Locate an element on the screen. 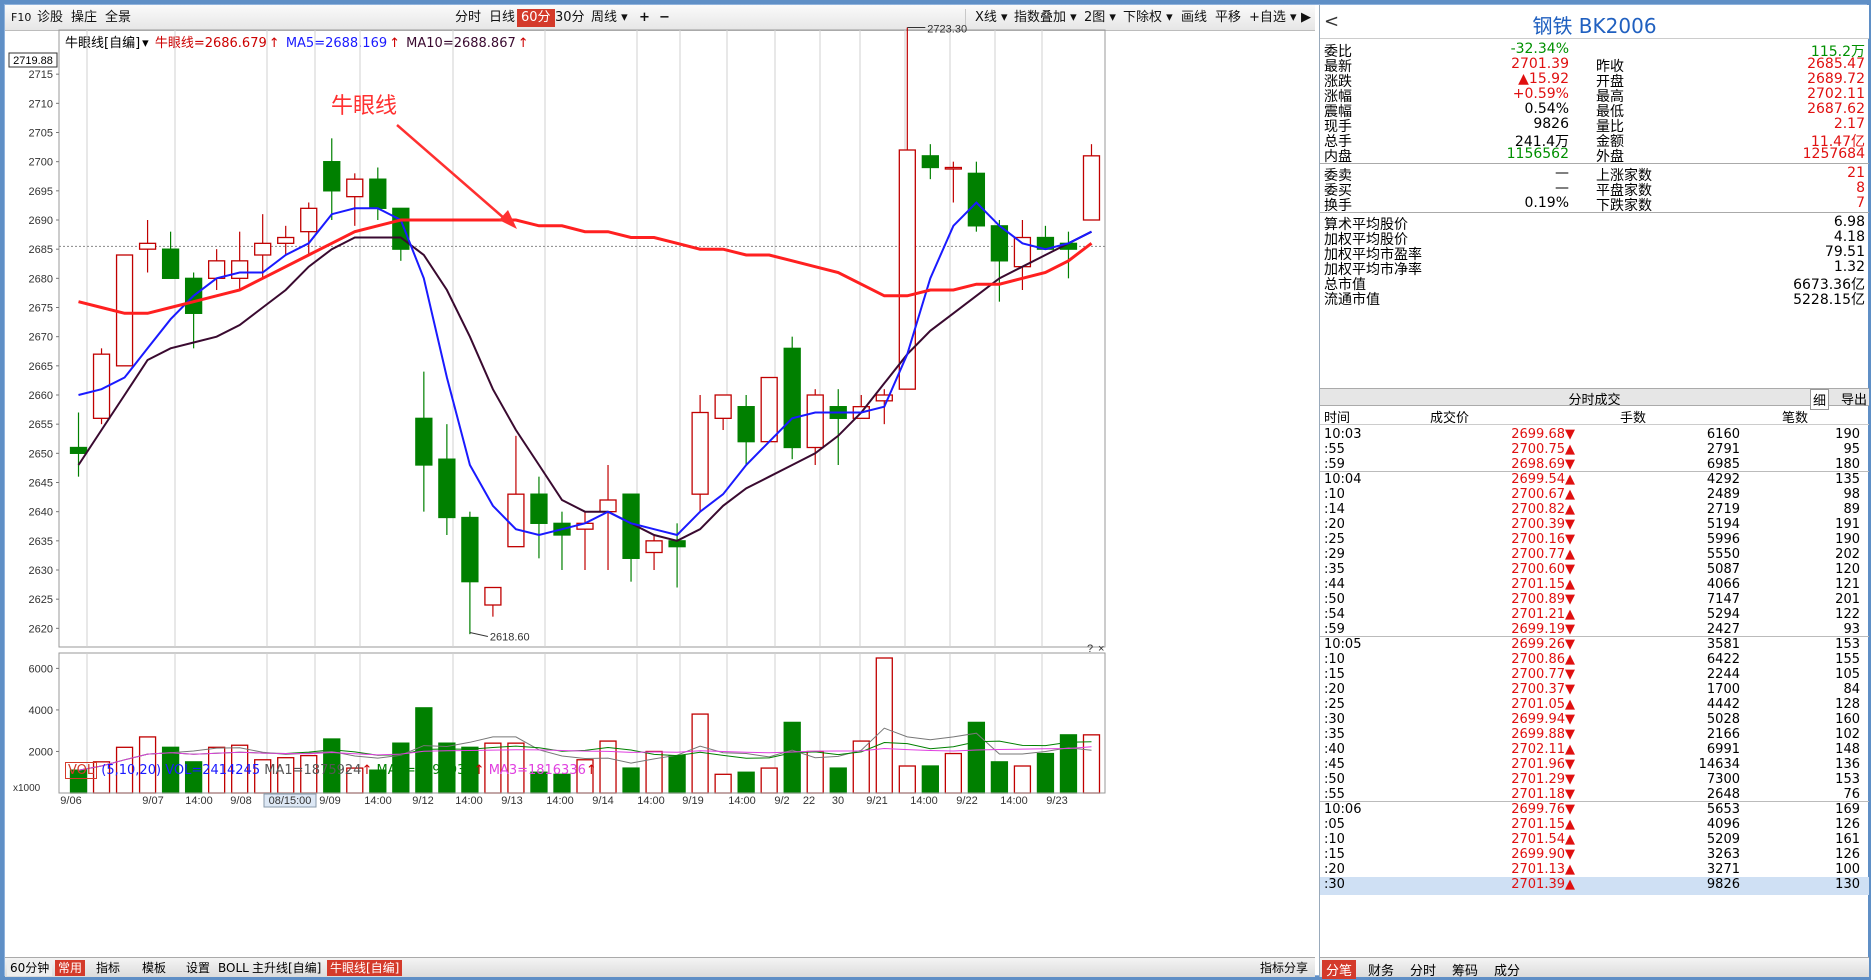 Image resolution: width=1871 pixels, height=980 pixels. trade-cell: 3581 is located at coordinates (1723, 644).